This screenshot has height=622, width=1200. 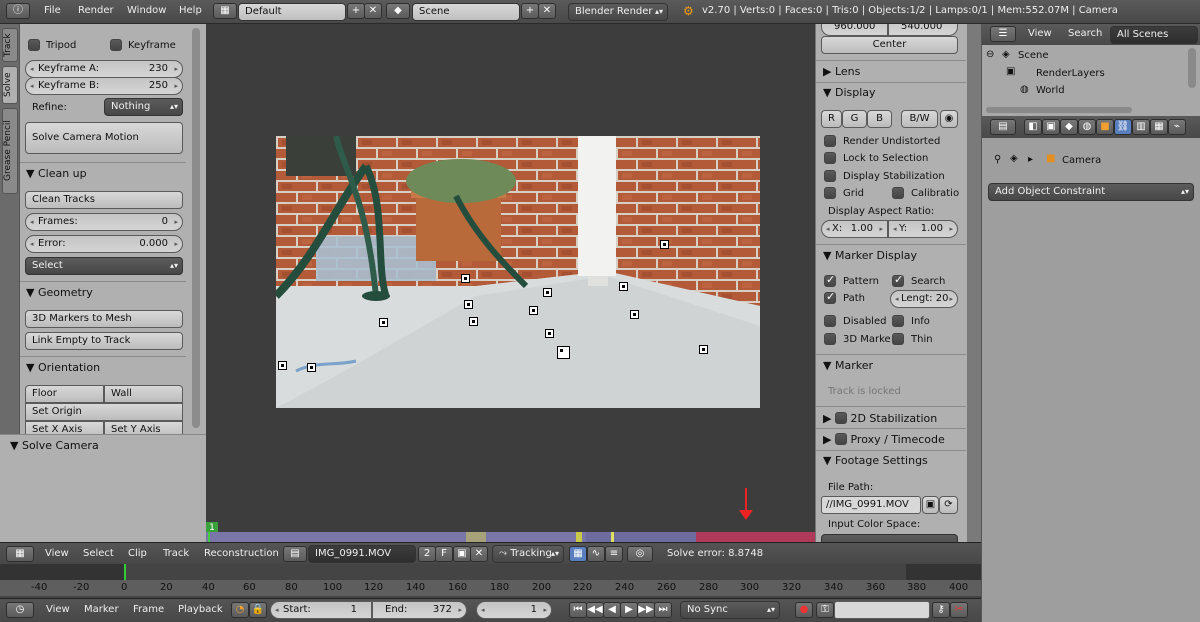 What do you see at coordinates (143, 394) in the screenshot?
I see `wall-button: Wall` at bounding box center [143, 394].